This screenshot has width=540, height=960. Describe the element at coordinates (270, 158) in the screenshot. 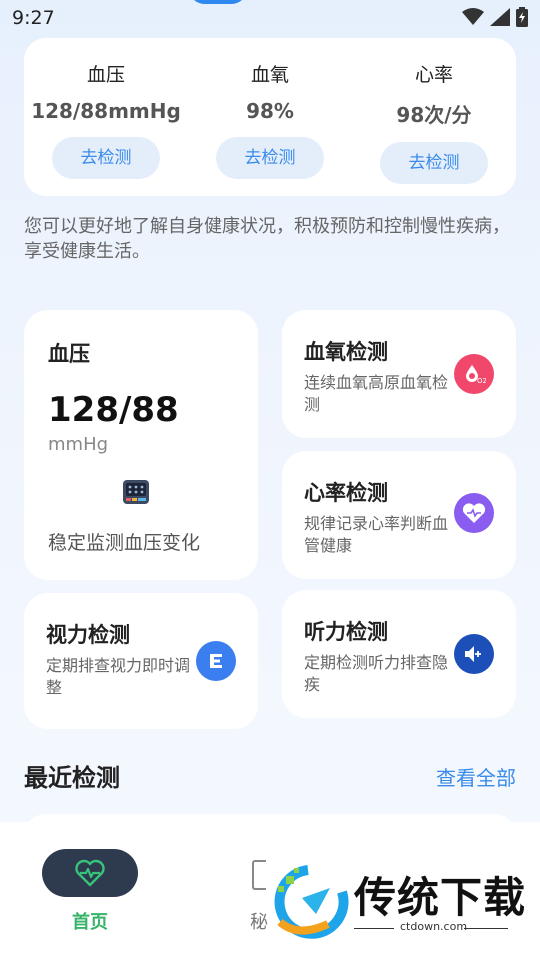

I see `blood-oxygen-test-button: 去检测` at that location.